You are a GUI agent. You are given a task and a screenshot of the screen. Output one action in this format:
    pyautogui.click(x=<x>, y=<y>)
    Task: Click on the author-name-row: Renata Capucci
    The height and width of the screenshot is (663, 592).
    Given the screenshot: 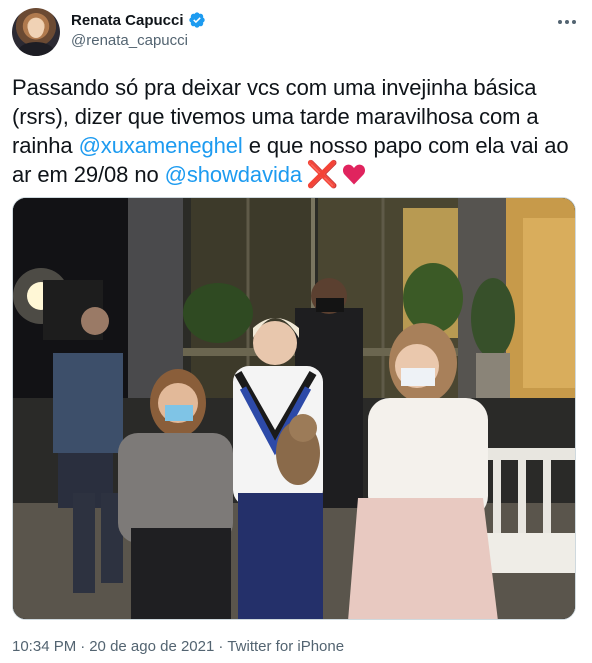 What is the action you would take?
    pyautogui.click(x=138, y=20)
    